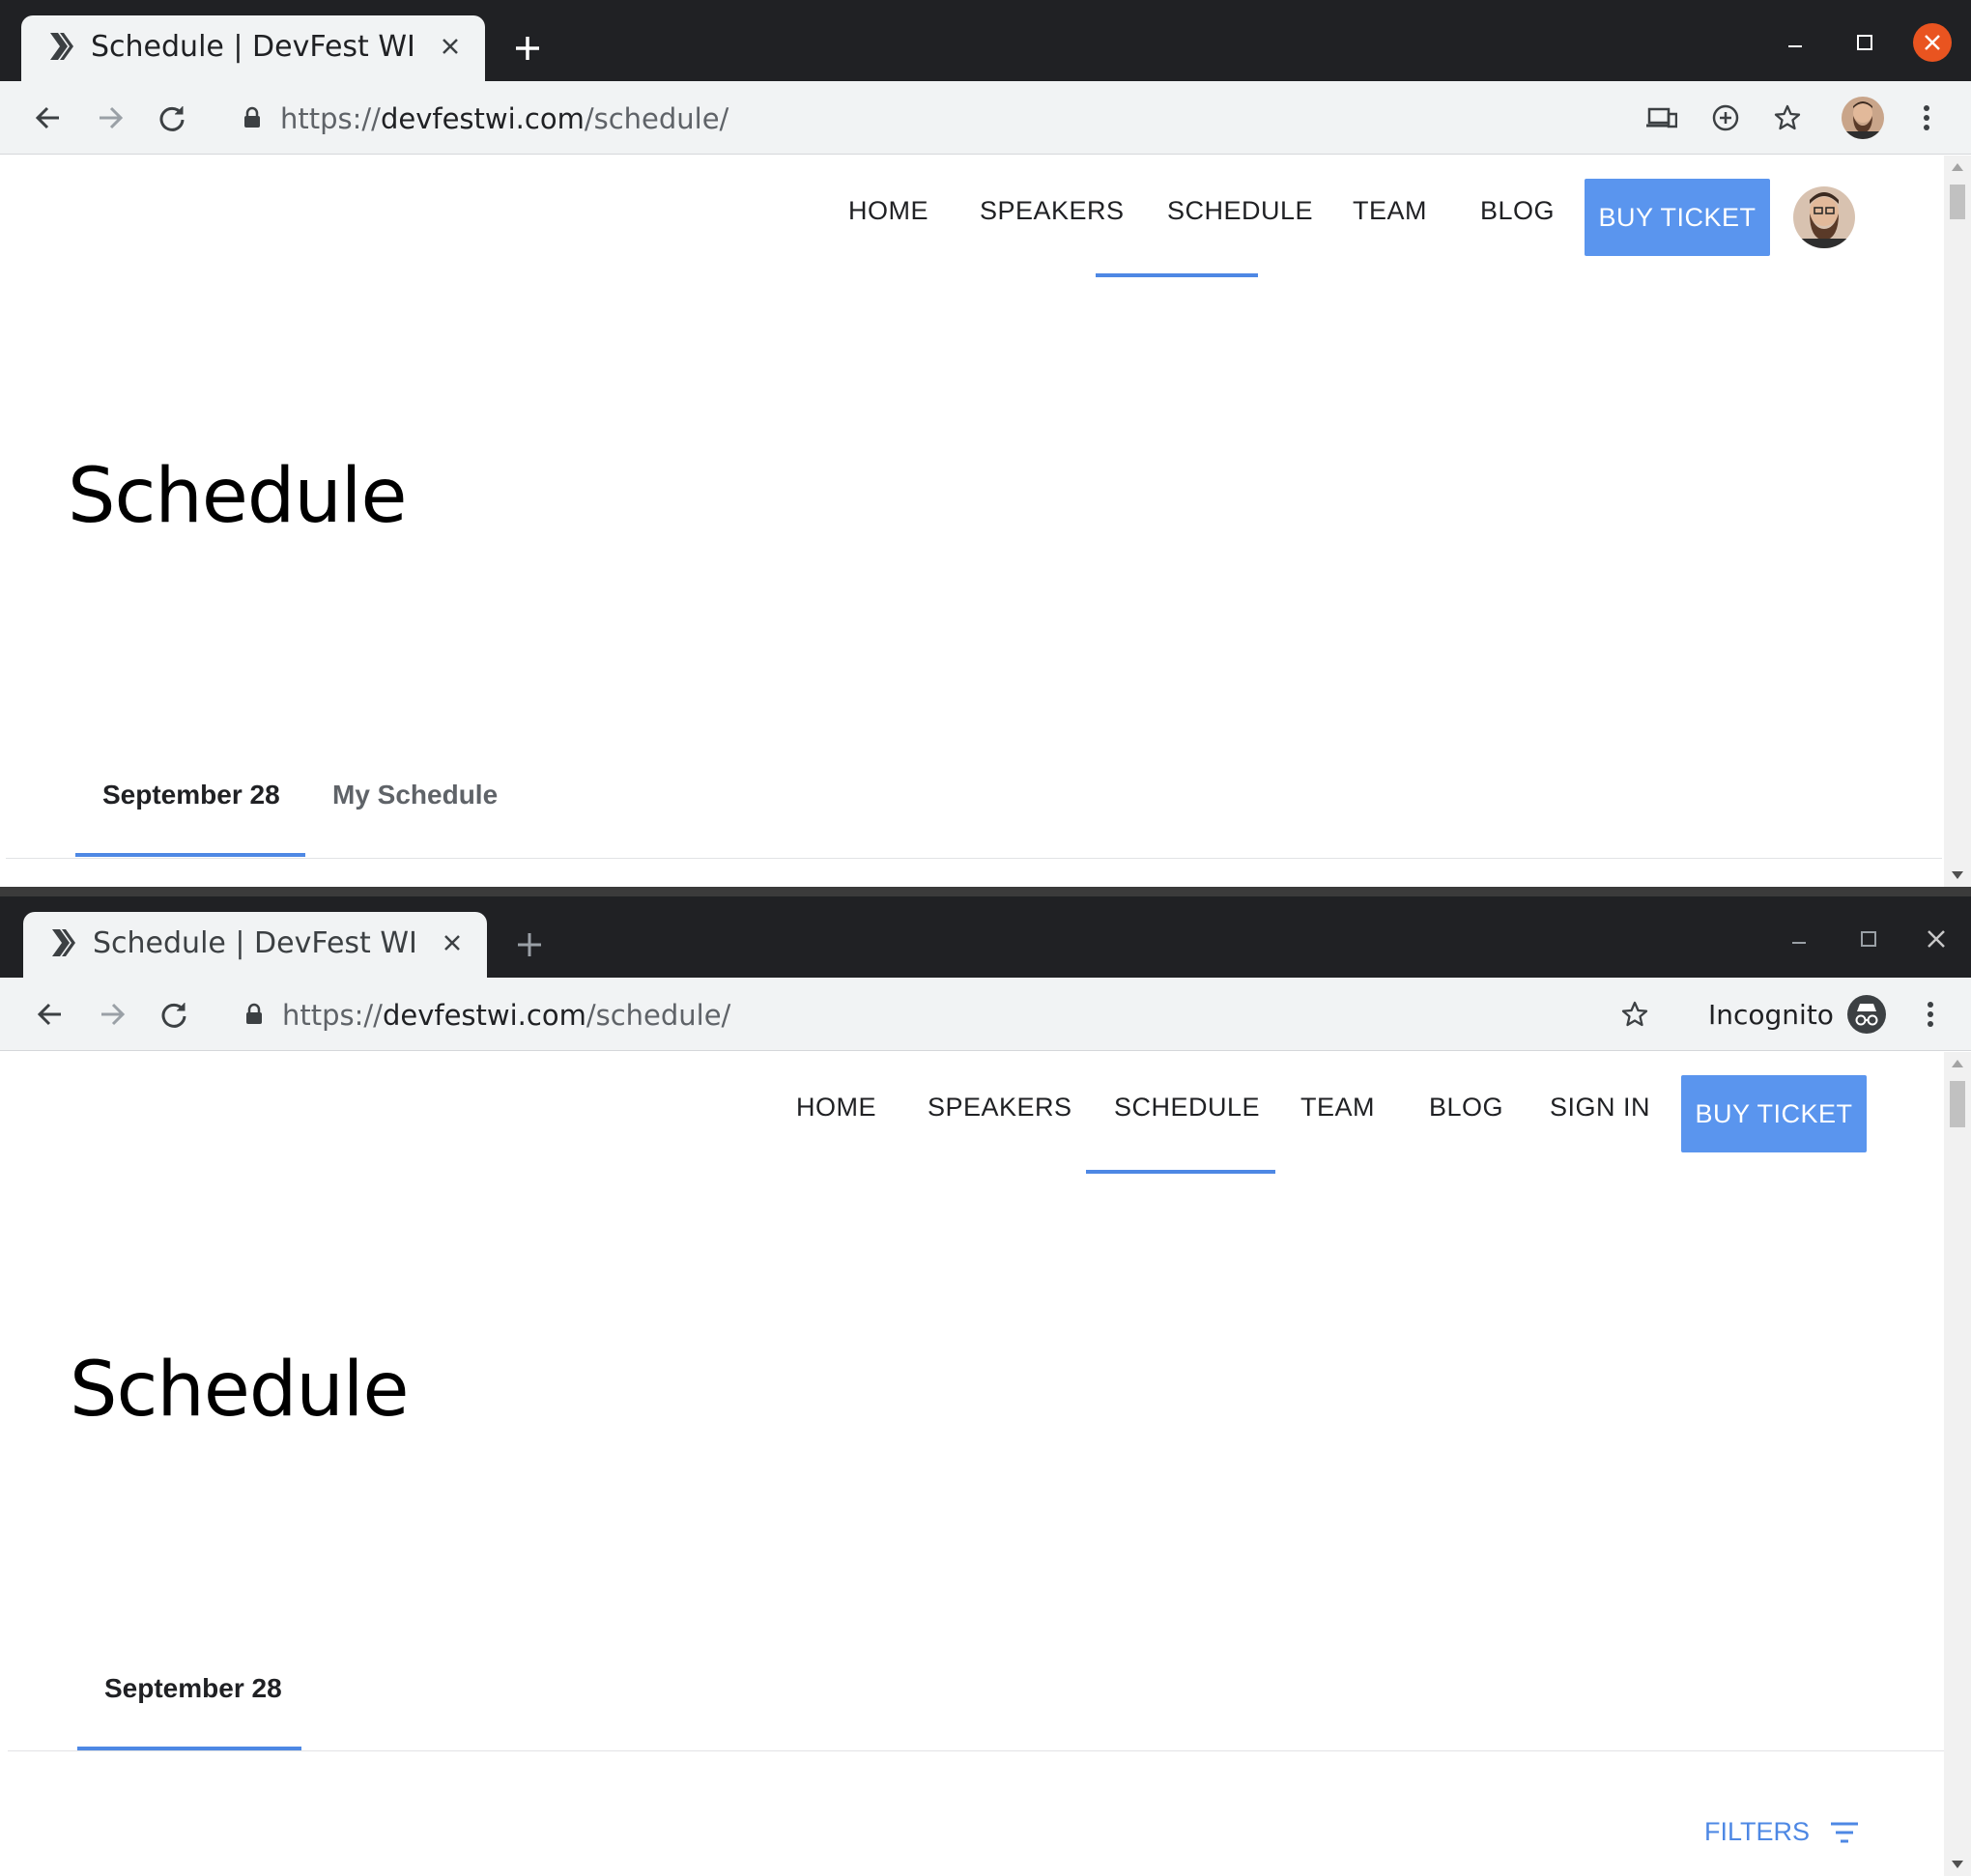 The height and width of the screenshot is (1876, 1971). I want to click on devices-icon, so click(1661, 118).